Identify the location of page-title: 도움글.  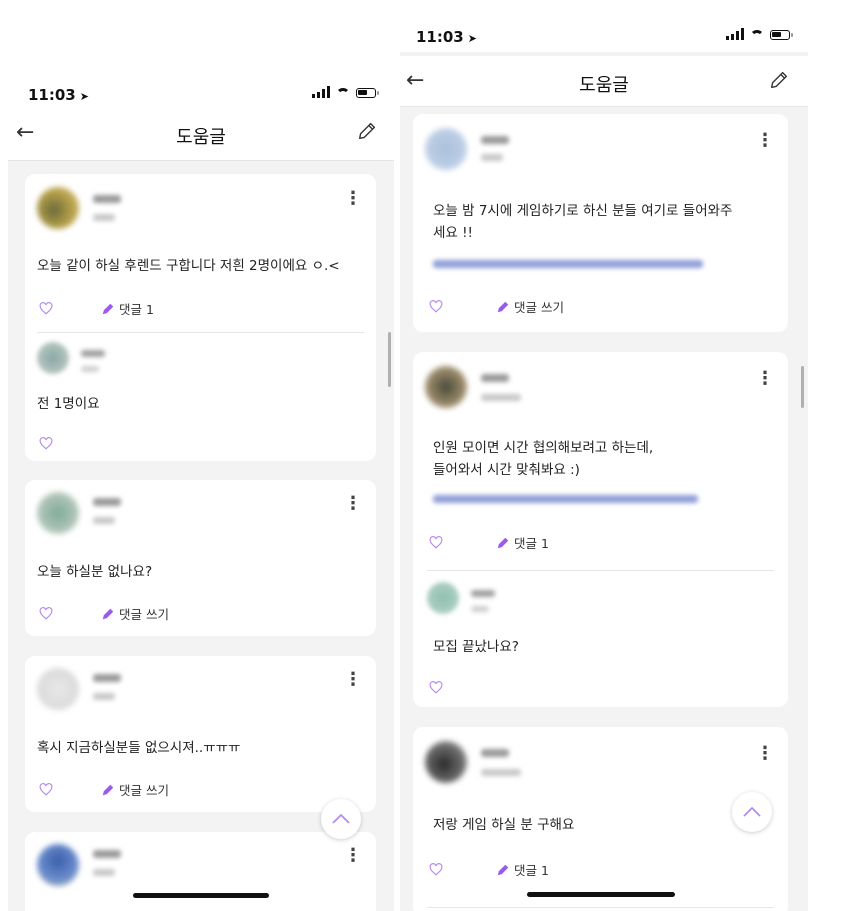
(201, 137).